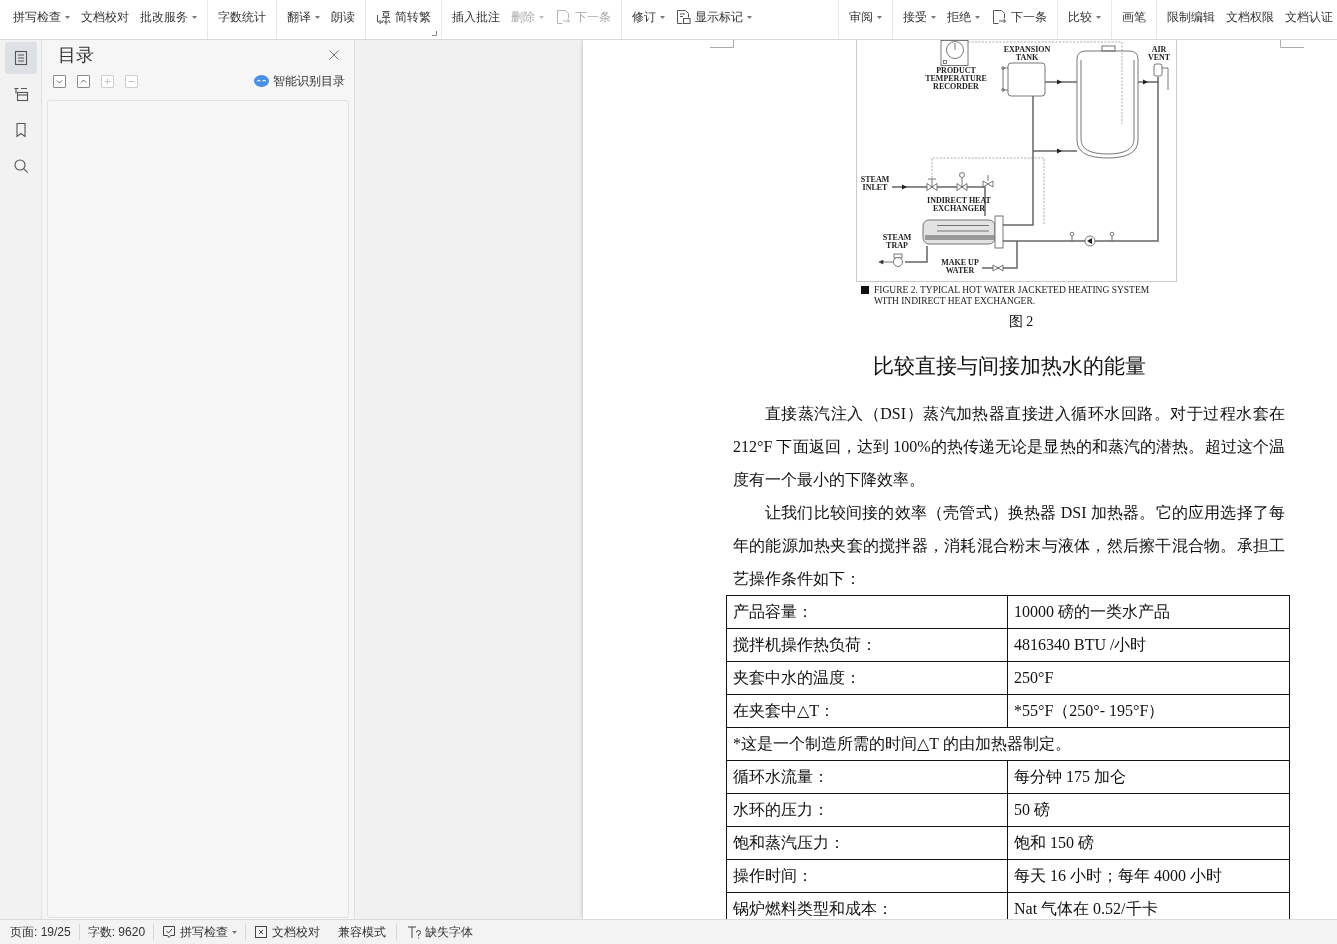 The height and width of the screenshot is (944, 1337). I want to click on figure-number: 图 2, so click(1021, 322).